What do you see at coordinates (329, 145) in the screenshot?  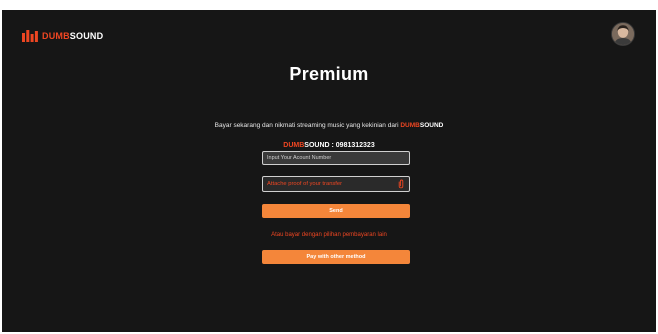 I see `account-number-display: DUMBSOUND : 0981312323` at bounding box center [329, 145].